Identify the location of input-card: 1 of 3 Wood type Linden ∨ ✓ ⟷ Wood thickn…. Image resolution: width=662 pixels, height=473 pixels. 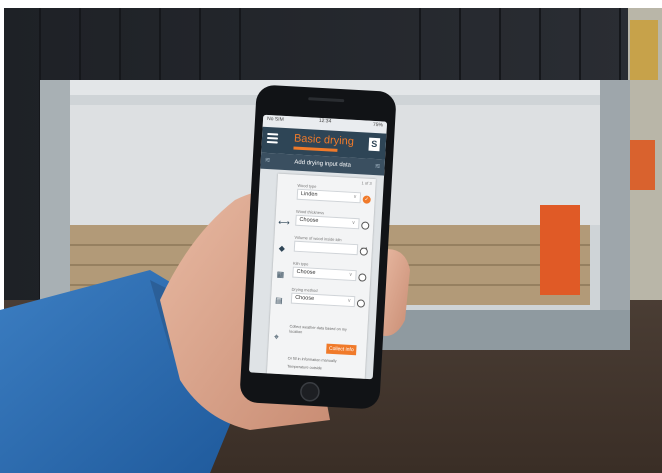
(321, 276).